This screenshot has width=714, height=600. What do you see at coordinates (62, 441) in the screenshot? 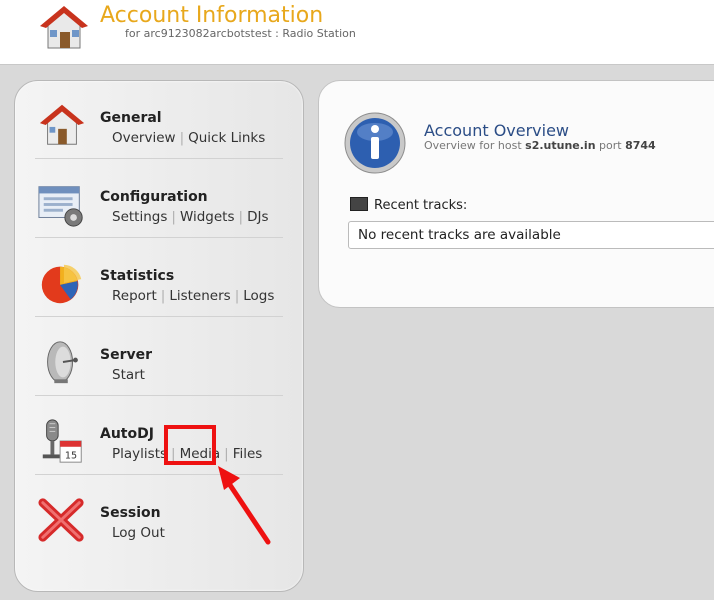
I see `microphone-calendar-icon: 15` at bounding box center [62, 441].